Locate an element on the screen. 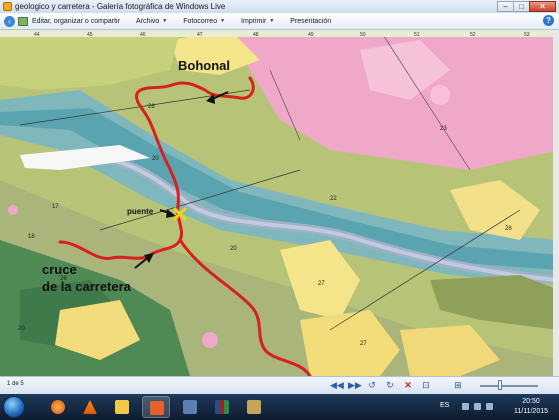  tray-icon is located at coordinates (465, 406).